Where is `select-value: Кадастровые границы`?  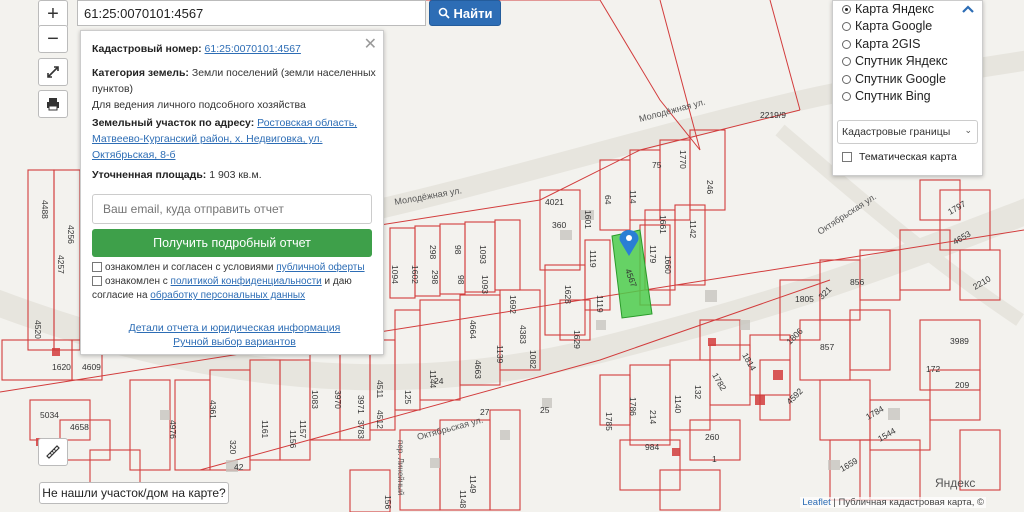
select-value: Кадастровые границы is located at coordinates (896, 132).